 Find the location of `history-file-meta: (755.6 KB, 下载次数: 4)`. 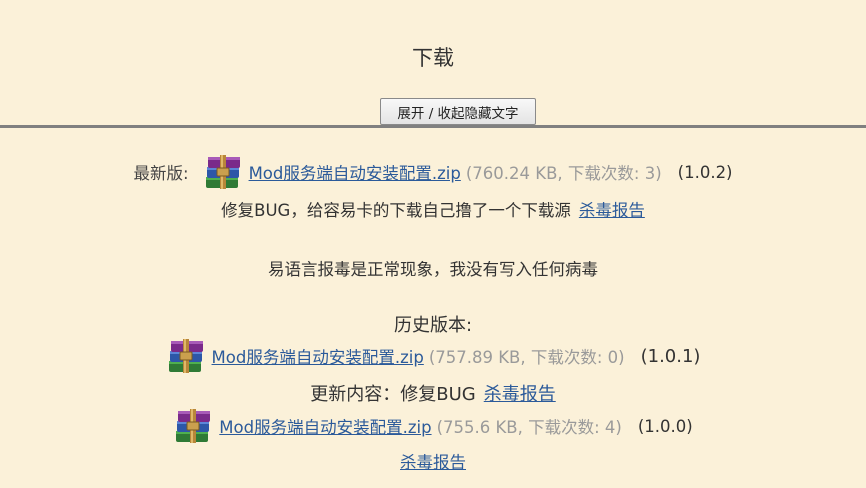

history-file-meta: (755.6 KB, 下载次数: 4) is located at coordinates (529, 427).